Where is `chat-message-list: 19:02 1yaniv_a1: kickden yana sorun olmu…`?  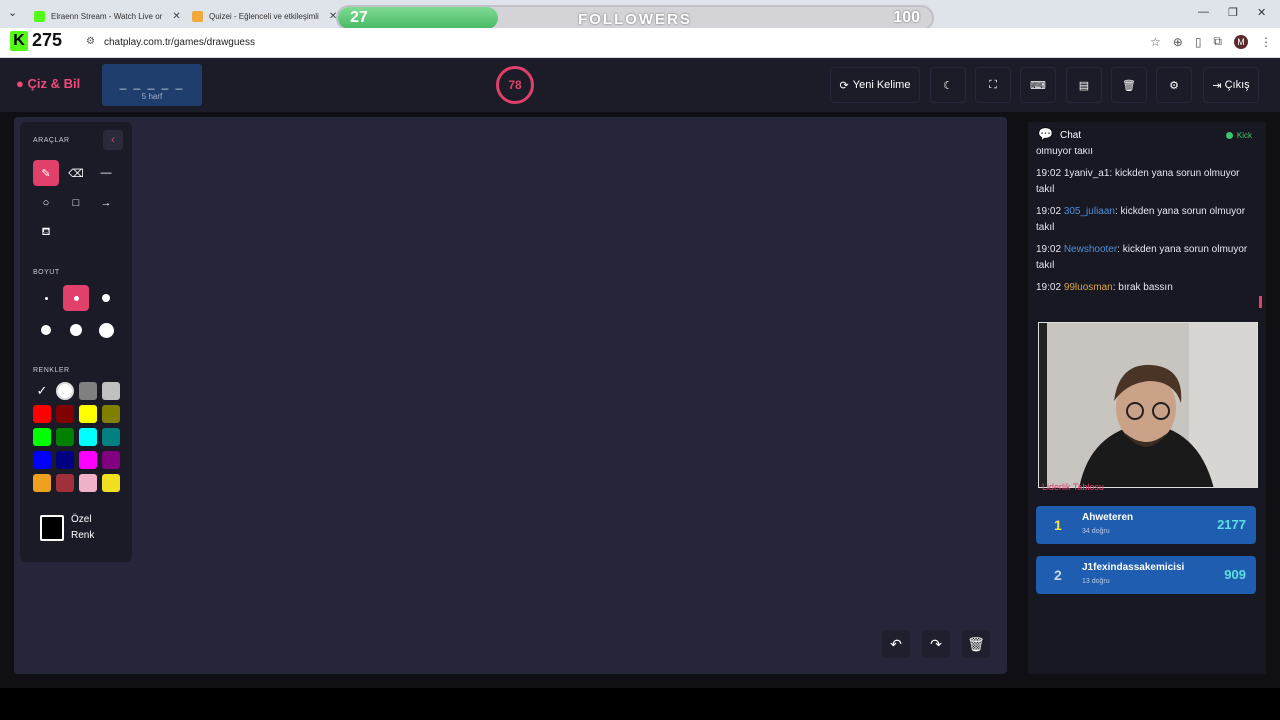
chat-message-list: 19:02 1yaniv_a1: kickden yana sorun olmu… is located at coordinates (1146, 231).